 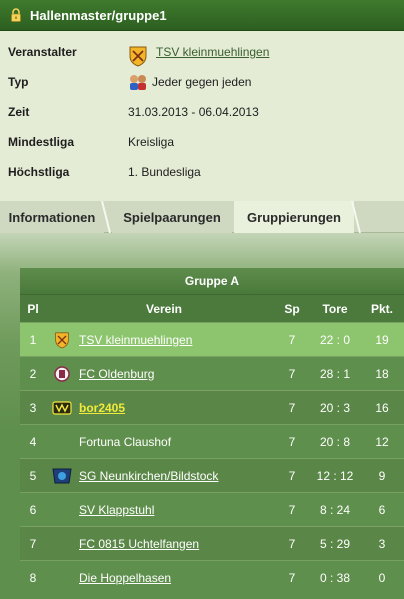 I want to click on points-cell: 3, so click(x=382, y=543).